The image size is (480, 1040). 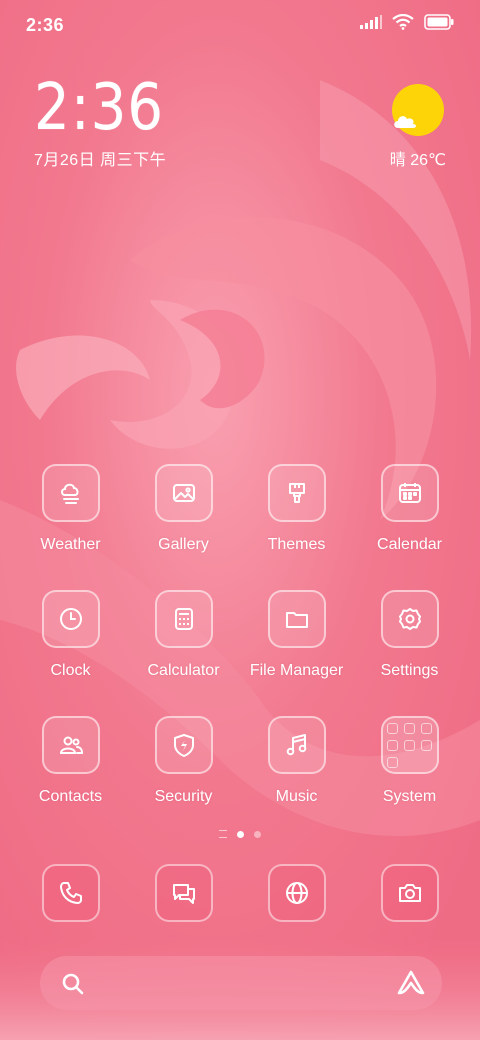 I want to click on page-indicator, so click(x=240, y=834).